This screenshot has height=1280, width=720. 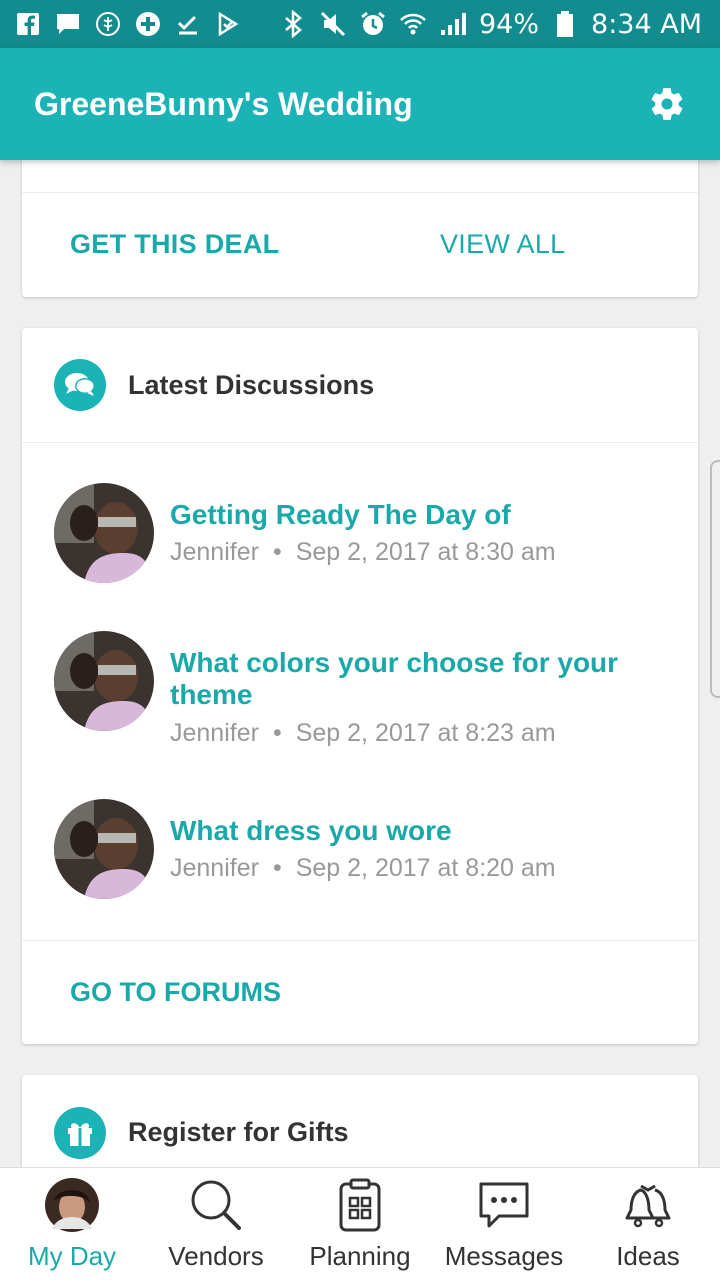 I want to click on tab-label: Ideas, so click(x=648, y=1256).